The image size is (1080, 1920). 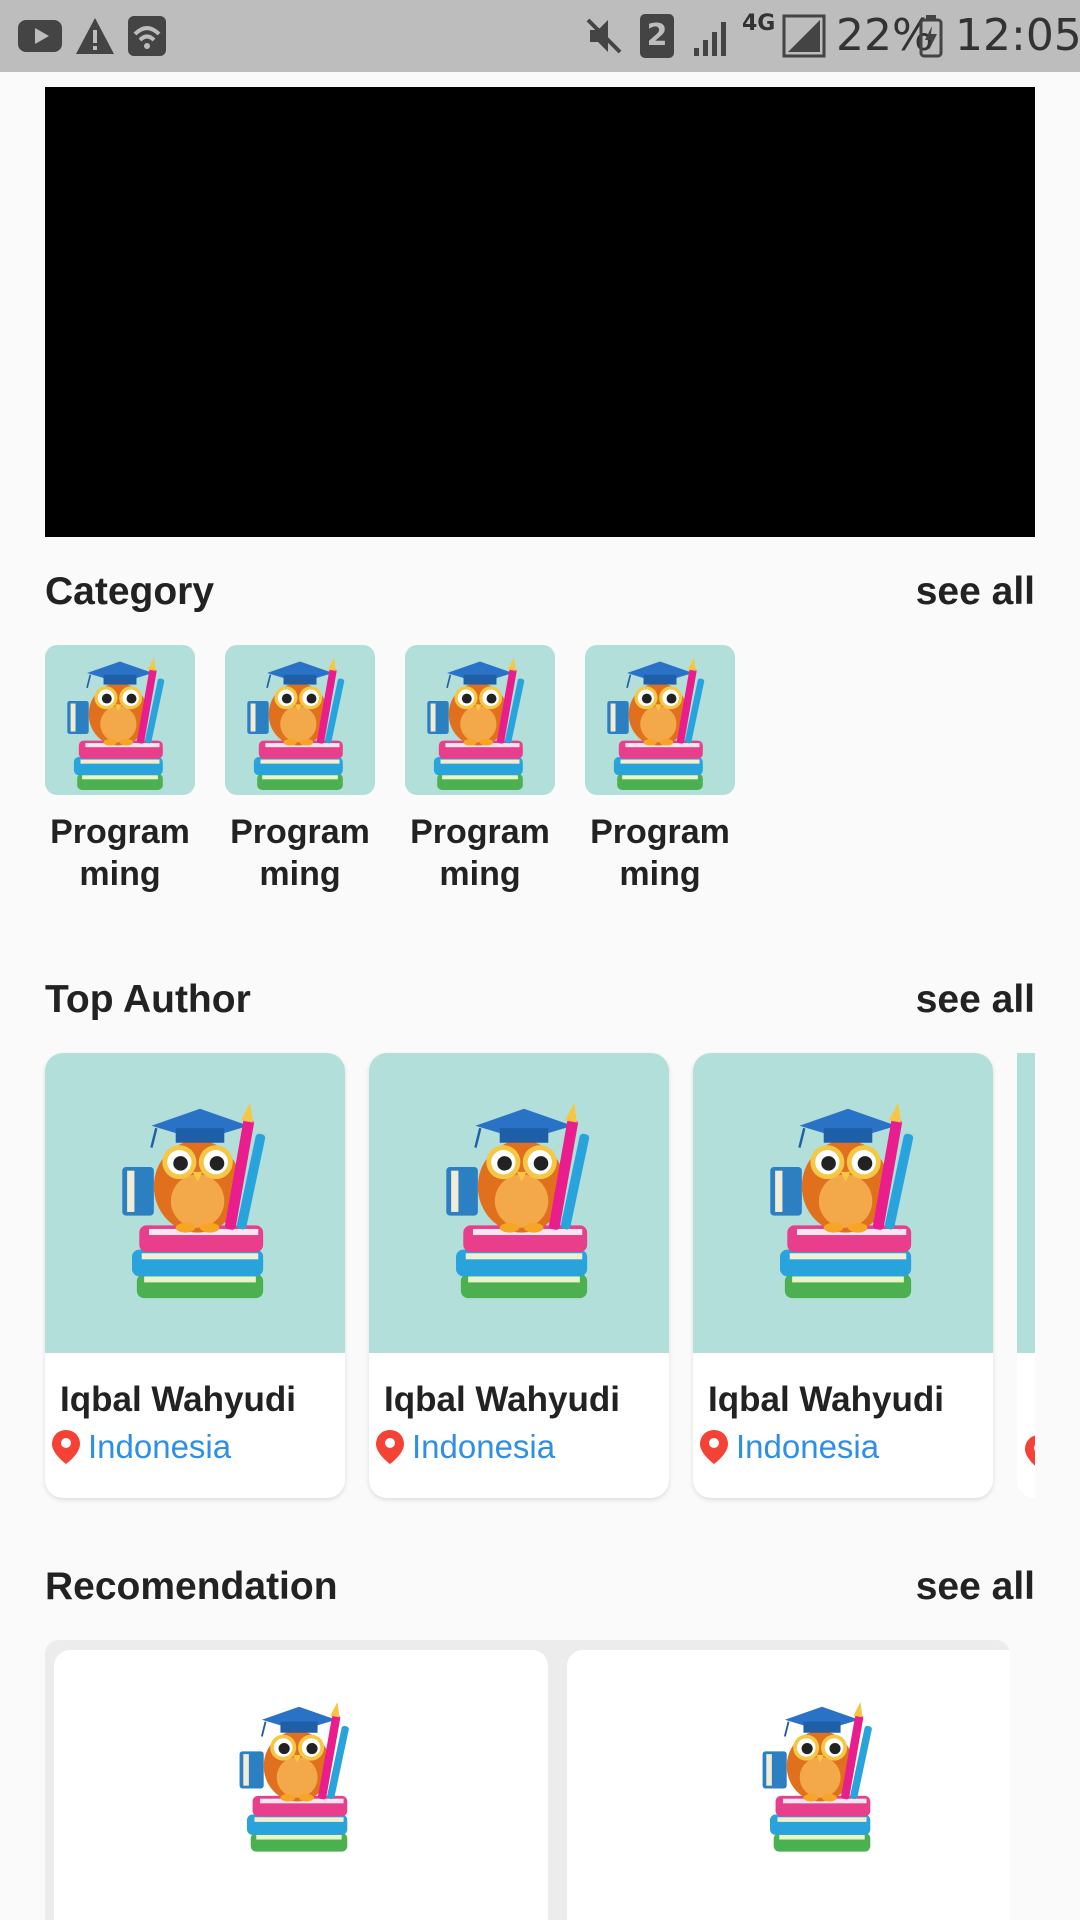 I want to click on sim-badge: 2, so click(x=657, y=36).